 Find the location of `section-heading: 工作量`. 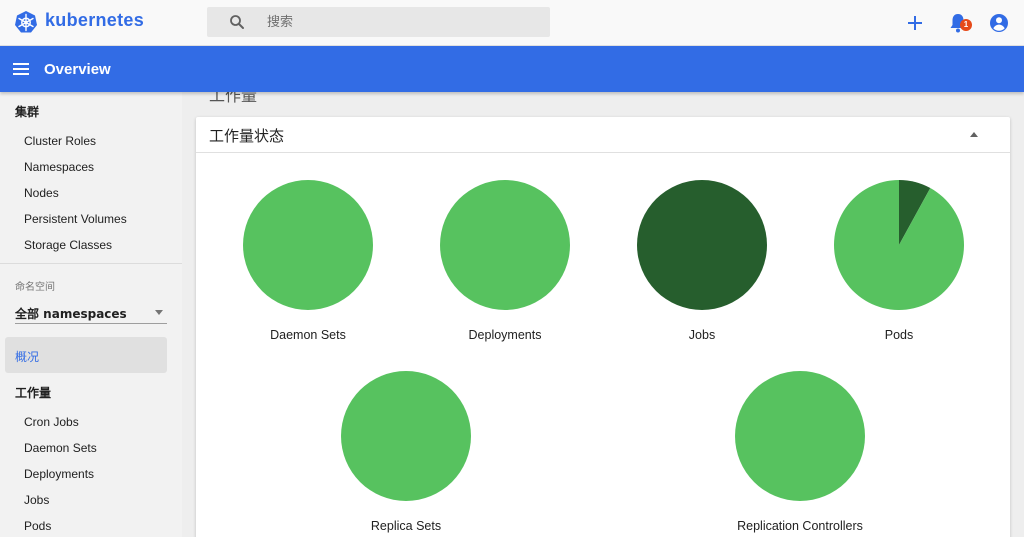

section-heading: 工作量 is located at coordinates (233, 98).